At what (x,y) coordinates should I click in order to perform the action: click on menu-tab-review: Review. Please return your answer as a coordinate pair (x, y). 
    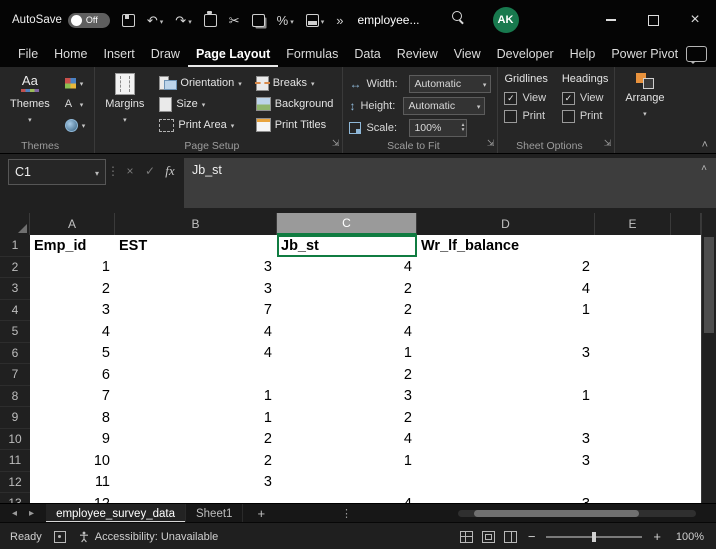
    Looking at the image, I should click on (417, 54).